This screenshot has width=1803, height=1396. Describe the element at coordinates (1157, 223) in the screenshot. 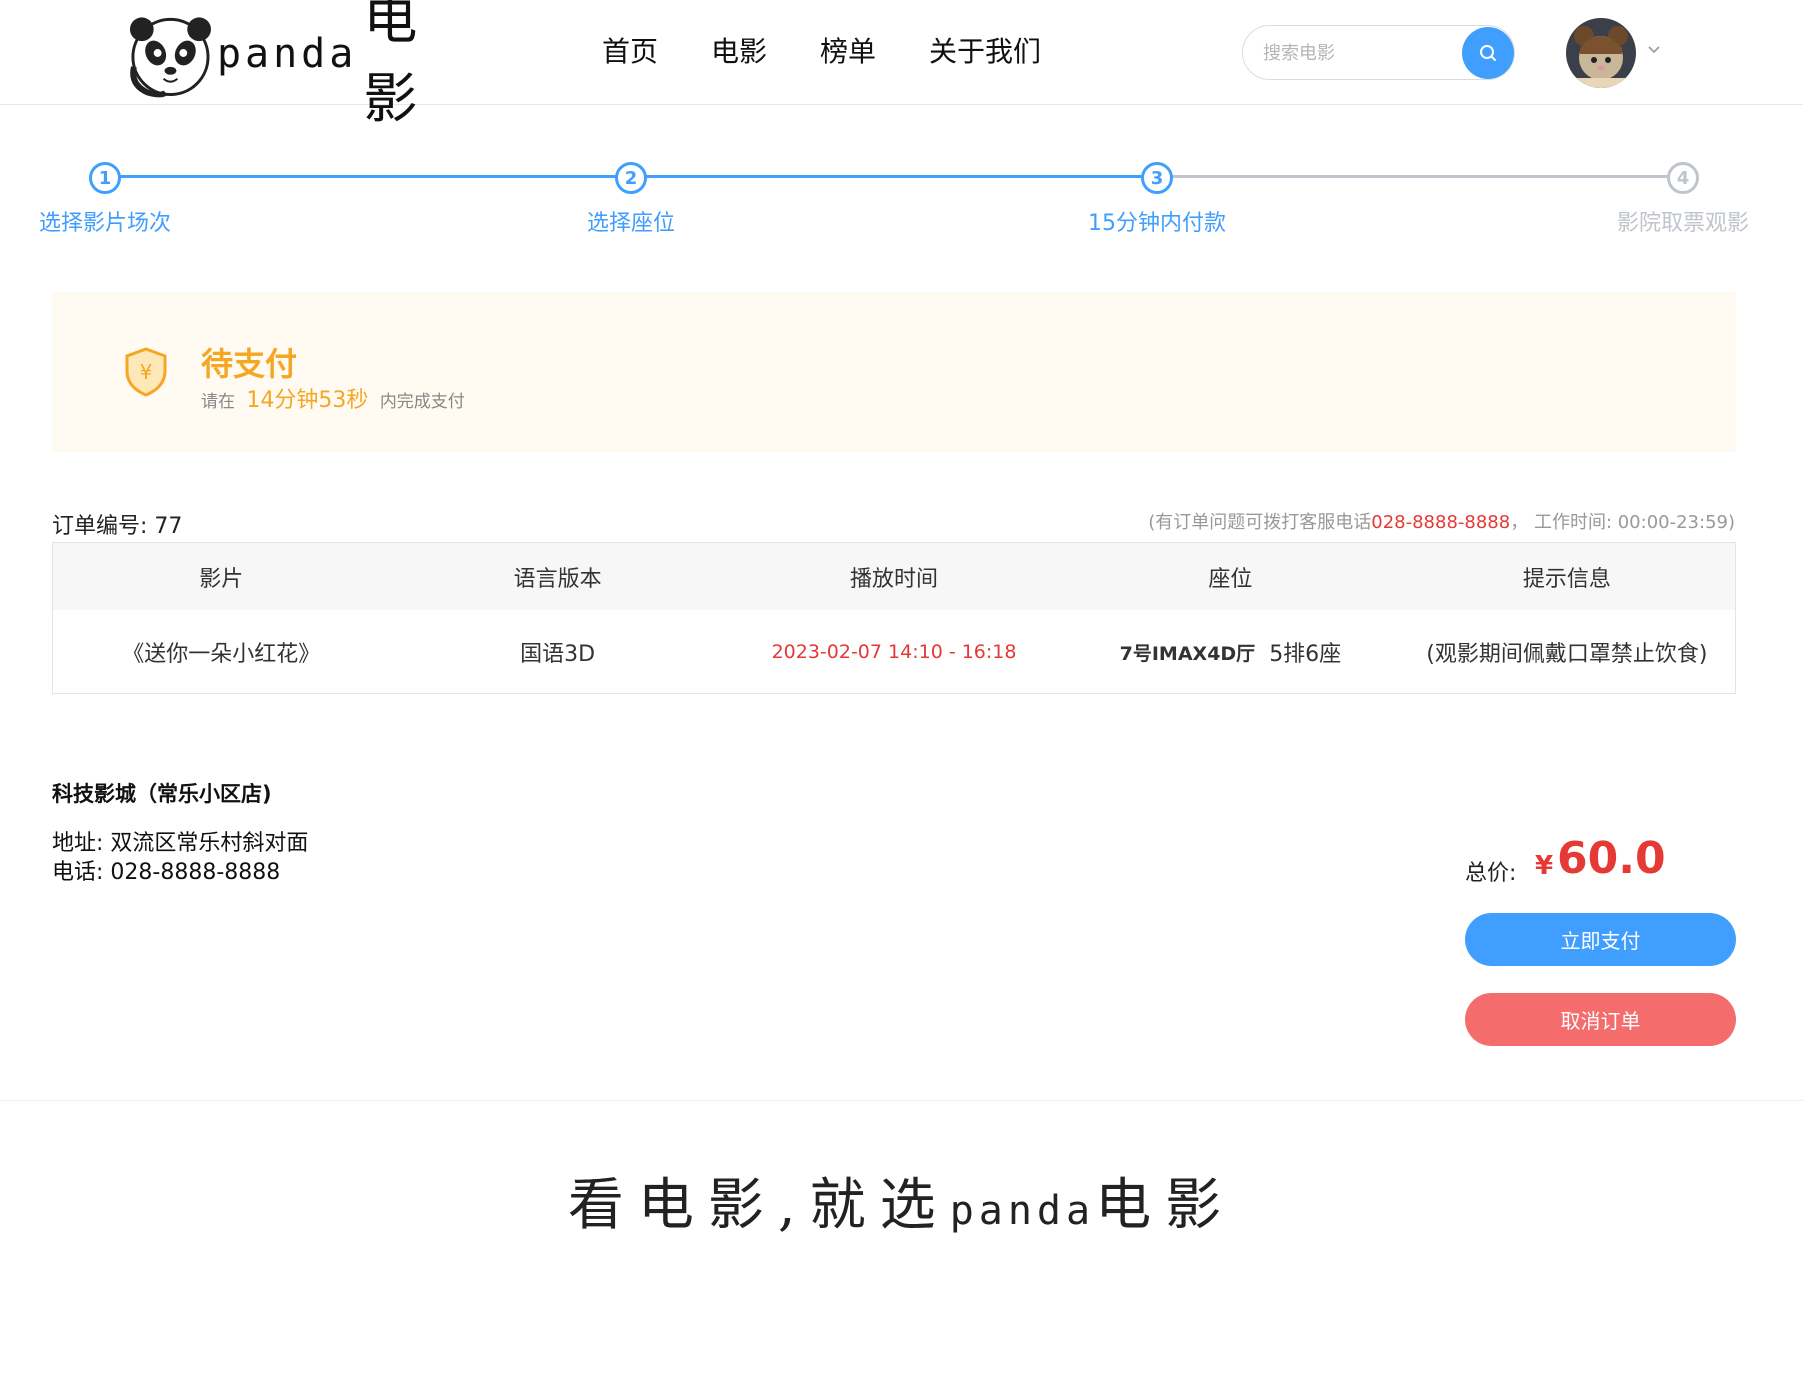

I see `step-3-label: 15分钟内付款` at that location.